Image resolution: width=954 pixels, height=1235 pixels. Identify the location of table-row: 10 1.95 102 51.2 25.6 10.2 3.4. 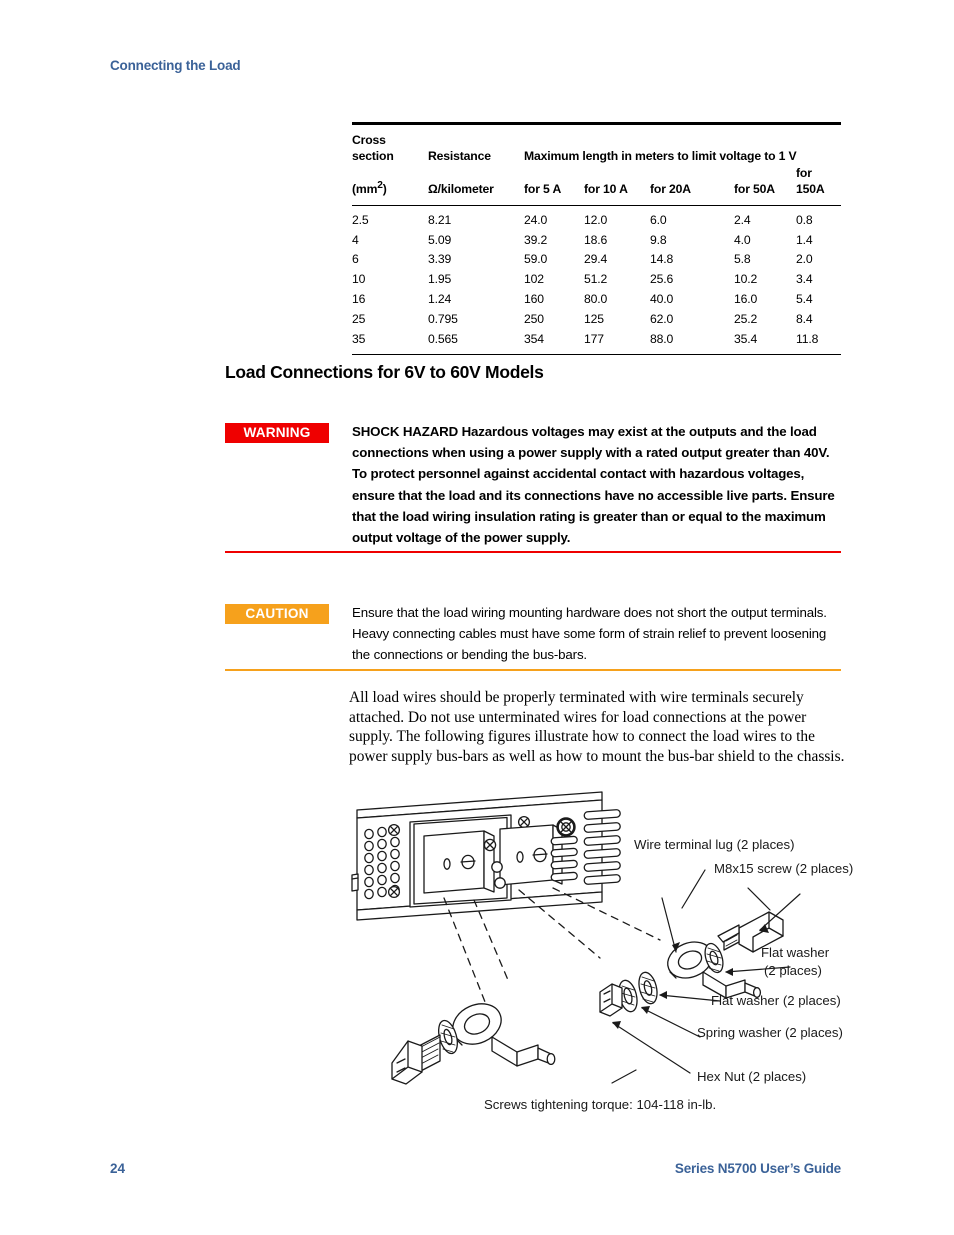
(596, 280).